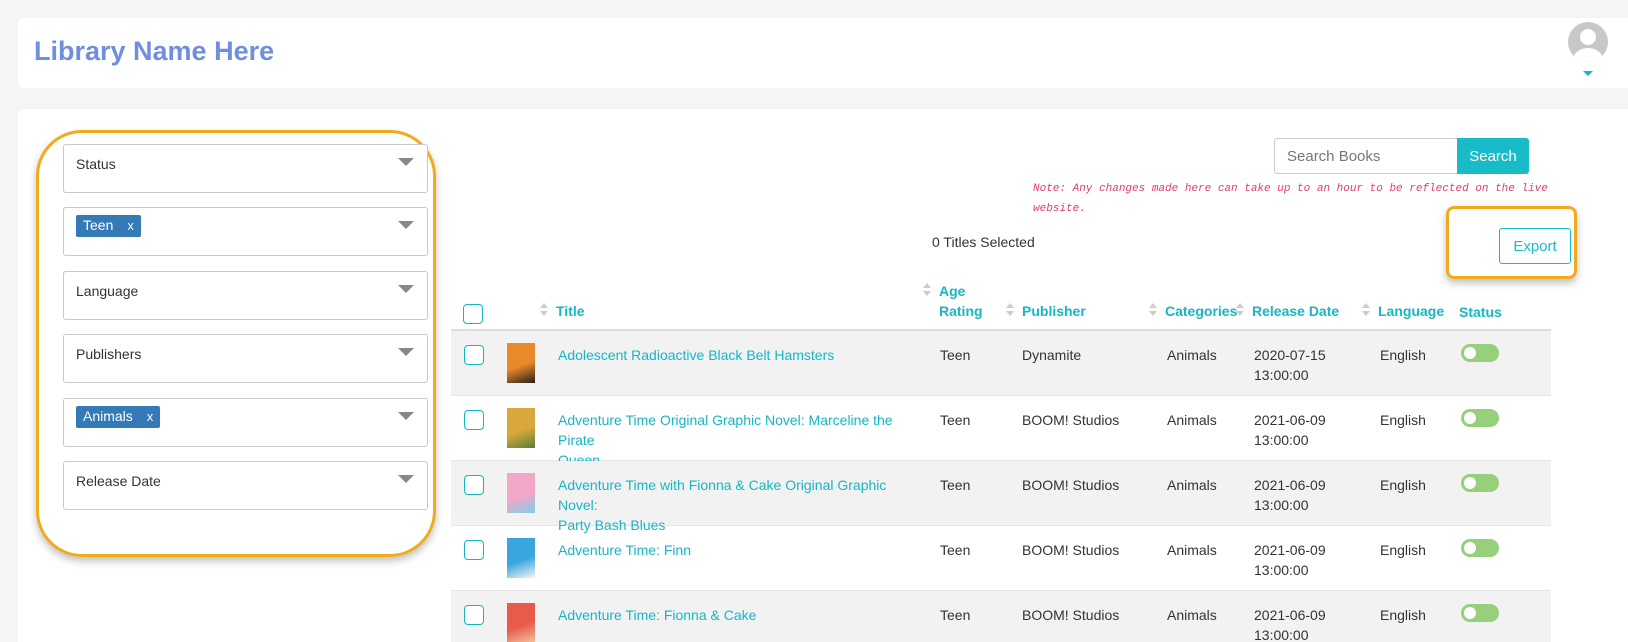  What do you see at coordinates (109, 354) in the screenshot?
I see `filter-label: Publishers` at bounding box center [109, 354].